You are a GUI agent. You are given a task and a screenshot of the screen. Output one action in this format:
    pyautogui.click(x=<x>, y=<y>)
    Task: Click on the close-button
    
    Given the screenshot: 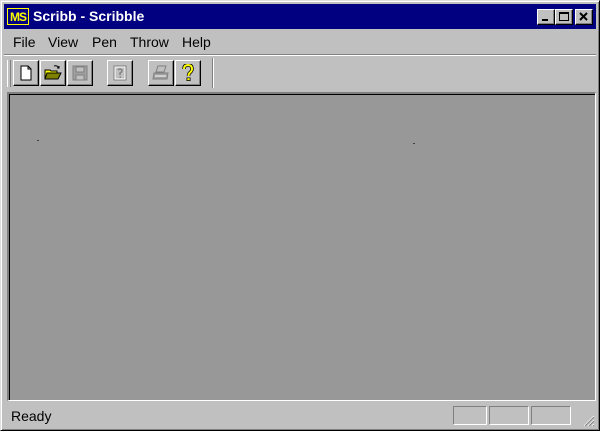 What is the action you would take?
    pyautogui.click(x=584, y=17)
    